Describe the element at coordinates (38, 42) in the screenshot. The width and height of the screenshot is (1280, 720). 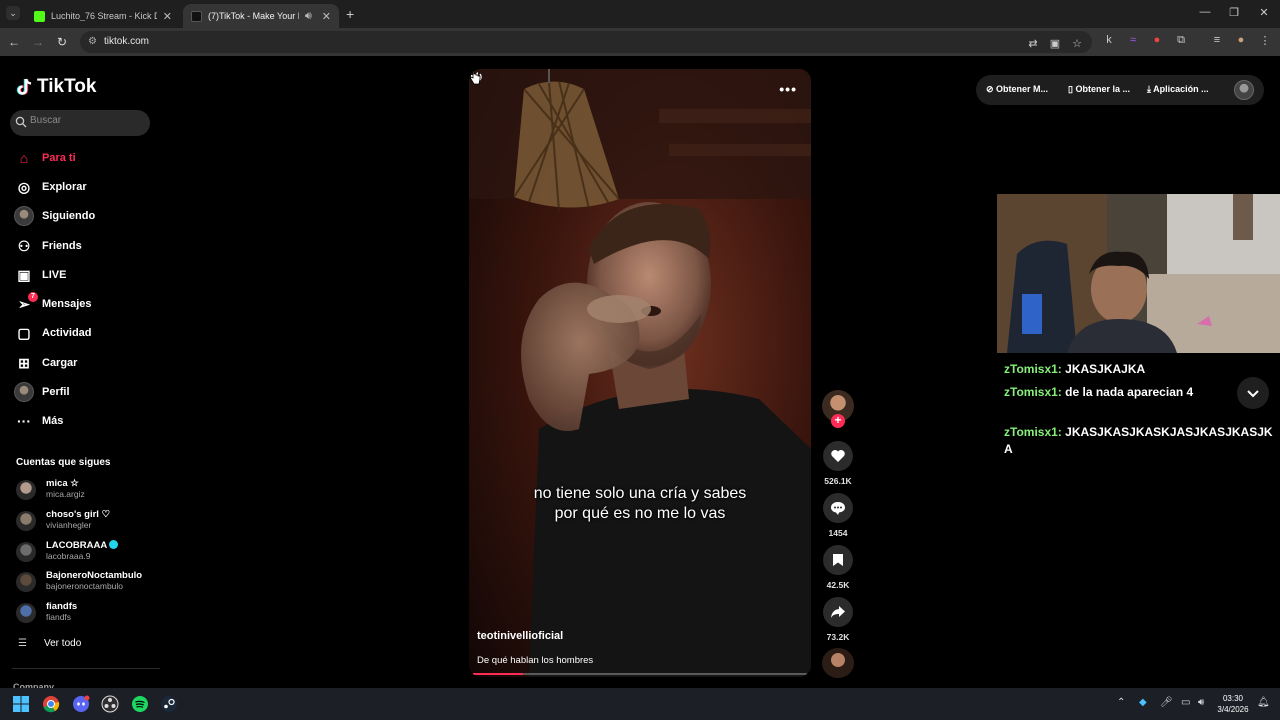
I see `forward-icon: →` at that location.